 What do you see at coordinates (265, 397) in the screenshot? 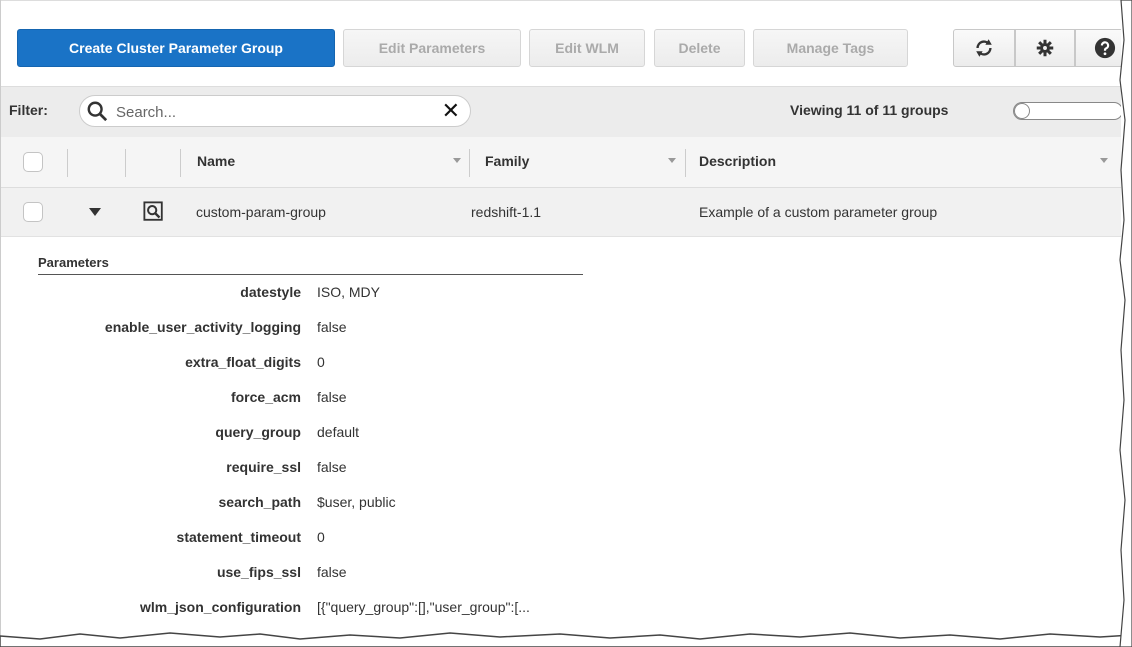
I see `param-key: force_acm` at bounding box center [265, 397].